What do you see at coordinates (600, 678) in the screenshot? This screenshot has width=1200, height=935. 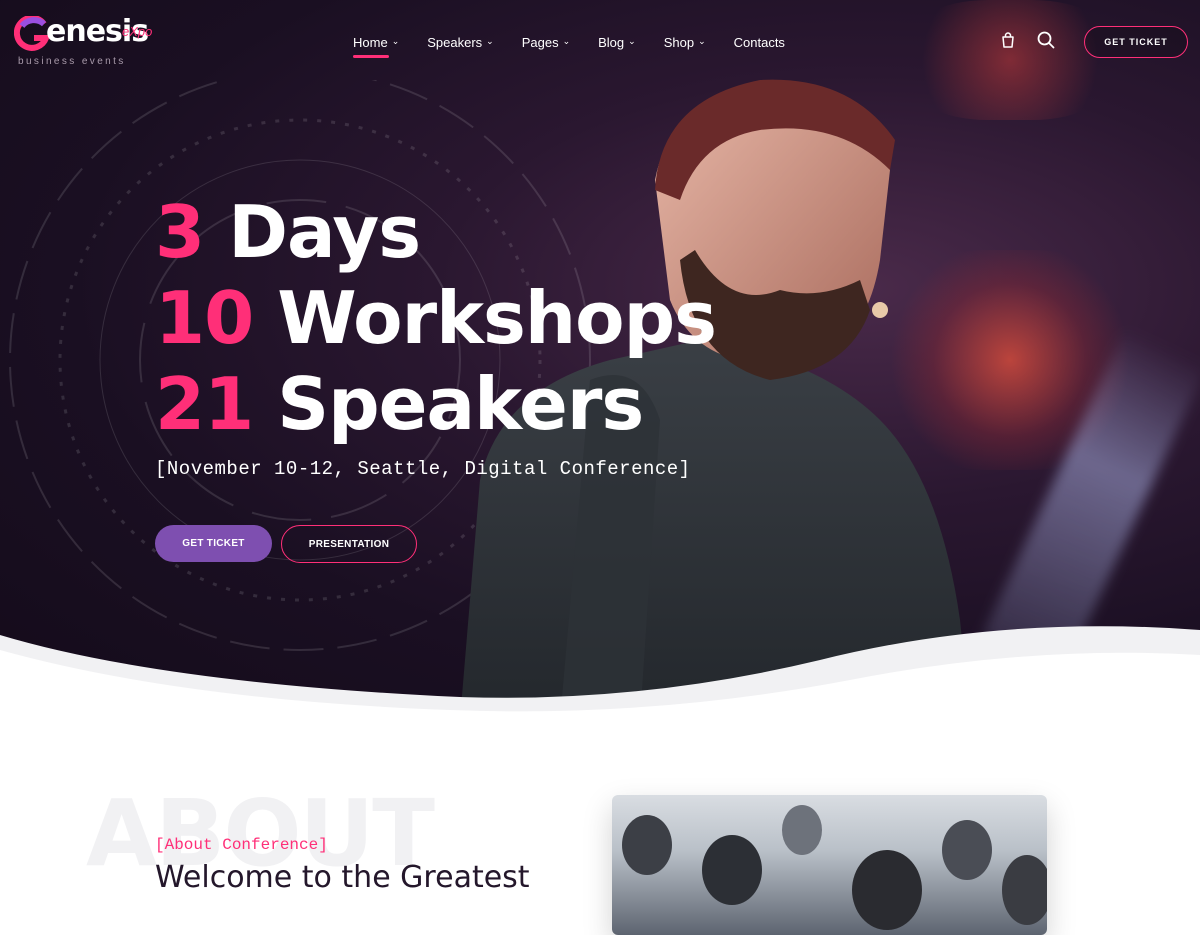 I see `hero-wave-divider` at bounding box center [600, 678].